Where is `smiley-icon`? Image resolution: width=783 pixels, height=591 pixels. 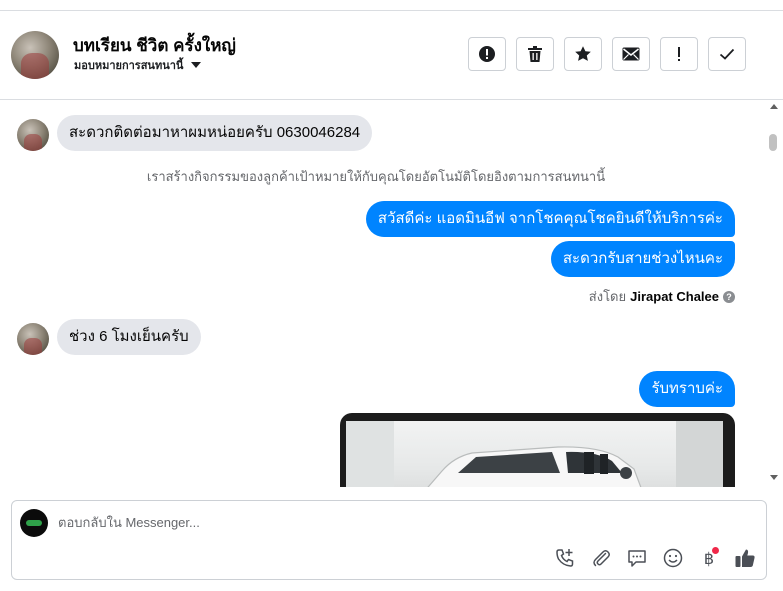
smiley-icon is located at coordinates (673, 558).